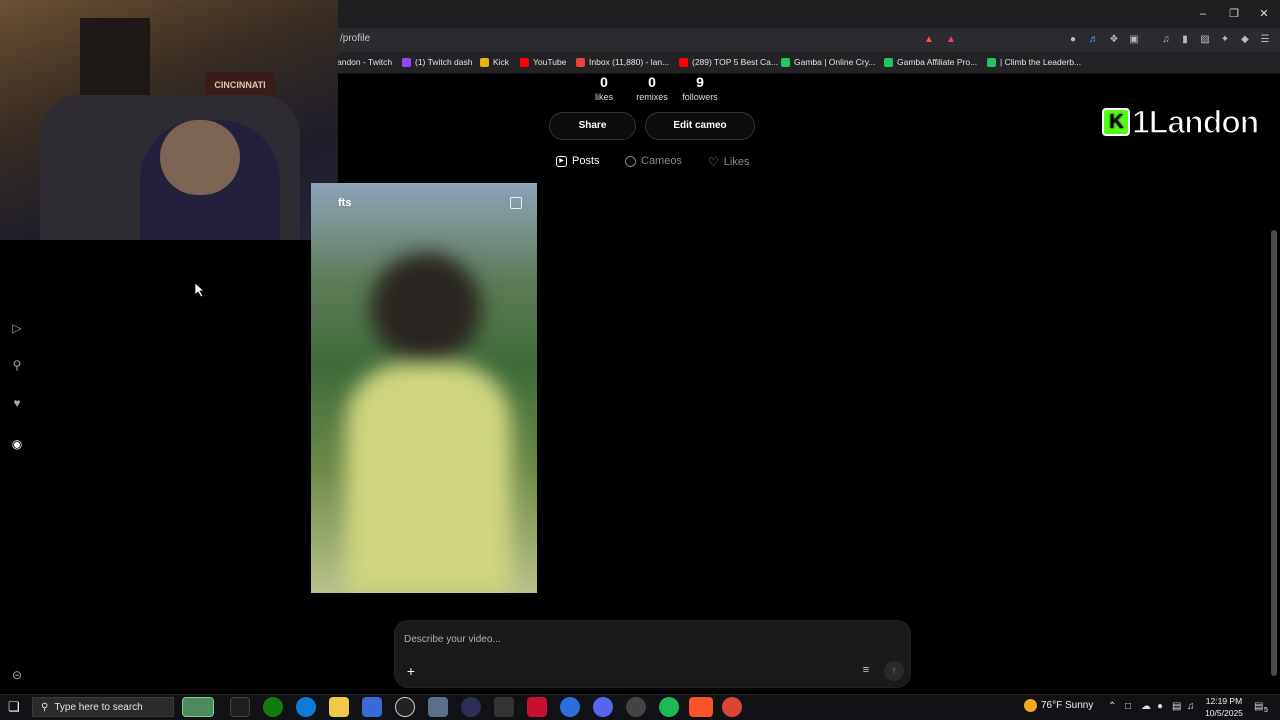  I want to click on stat-followers: 9 followers, so click(700, 88).